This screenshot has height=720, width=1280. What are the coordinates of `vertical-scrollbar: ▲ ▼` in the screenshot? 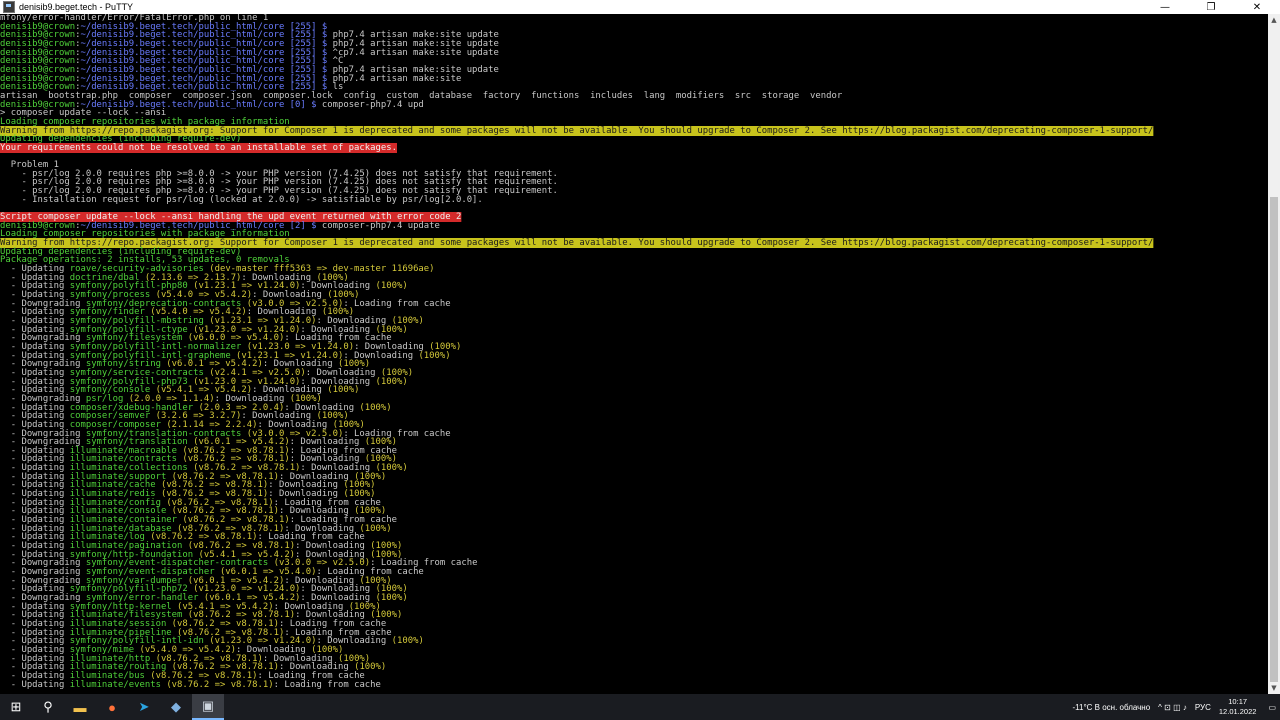 It's located at (1274, 354).